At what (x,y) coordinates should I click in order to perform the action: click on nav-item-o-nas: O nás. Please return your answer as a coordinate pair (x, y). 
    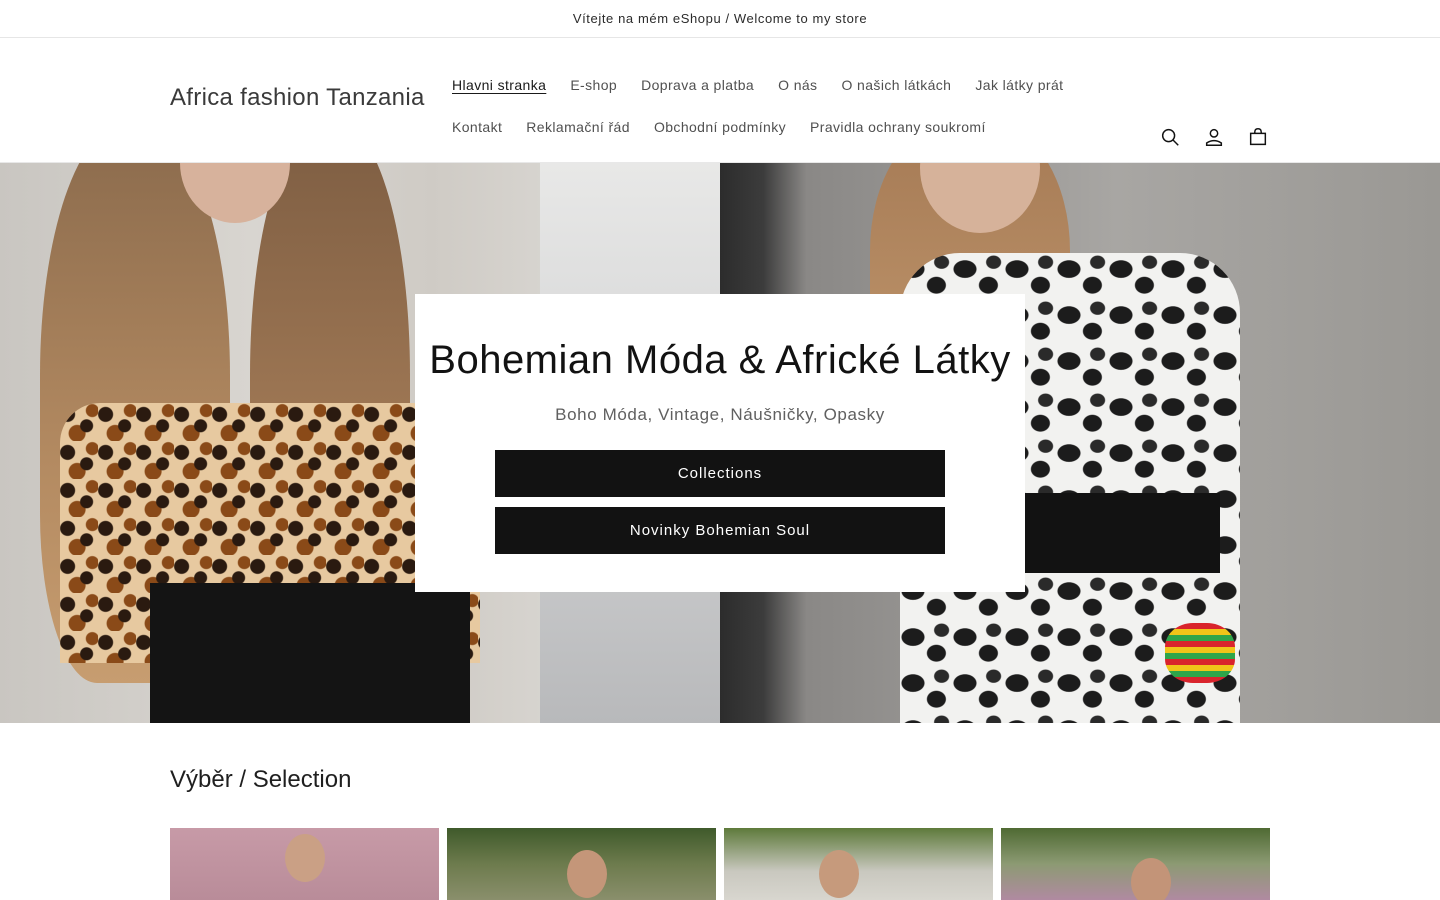
    Looking at the image, I should click on (797, 85).